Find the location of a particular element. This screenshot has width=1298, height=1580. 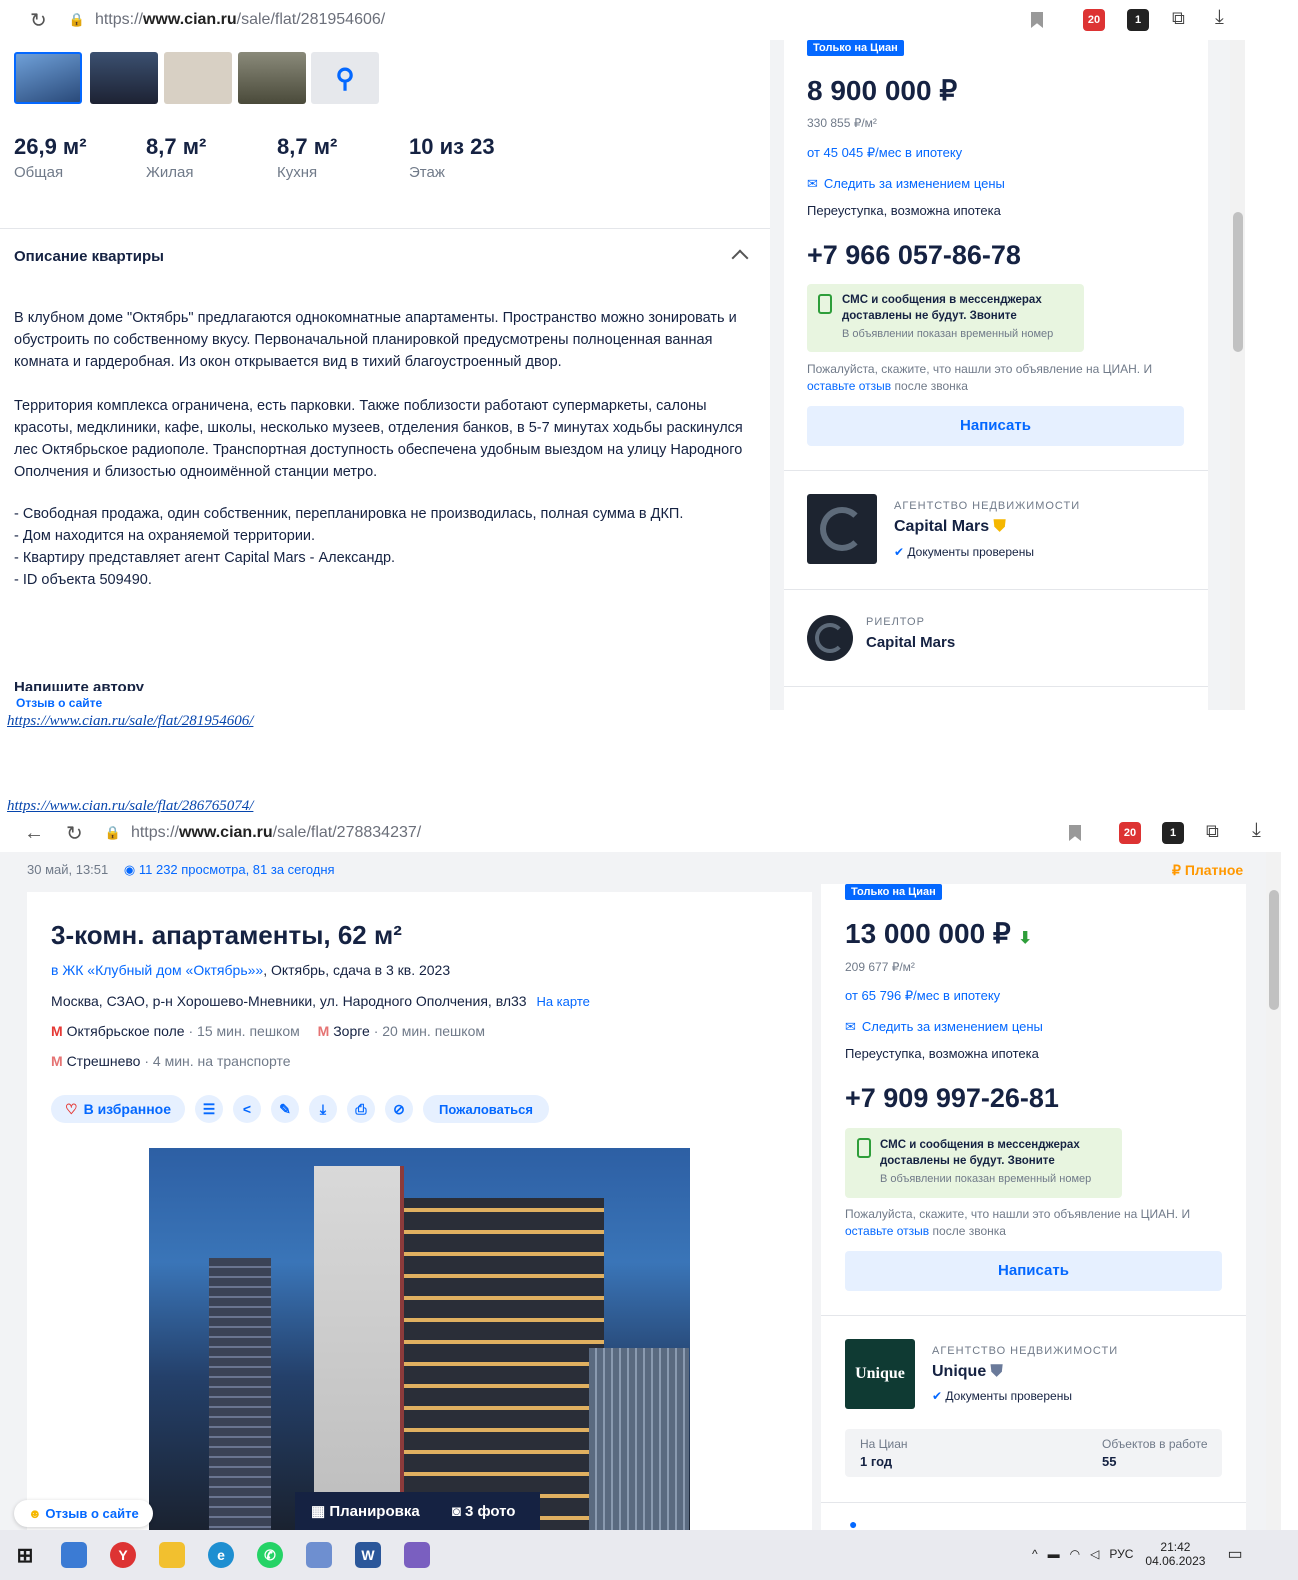

paid-label: Платное is located at coordinates (1214, 870).